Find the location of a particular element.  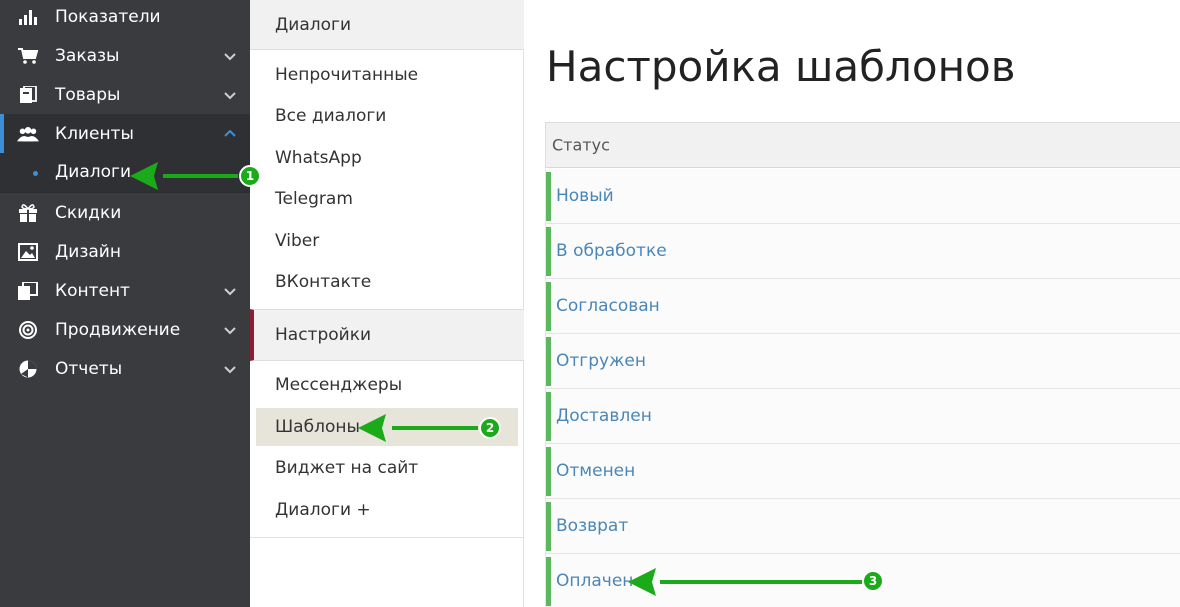

submenu-item-dialogs-plus: Диалоги + is located at coordinates (387, 510).